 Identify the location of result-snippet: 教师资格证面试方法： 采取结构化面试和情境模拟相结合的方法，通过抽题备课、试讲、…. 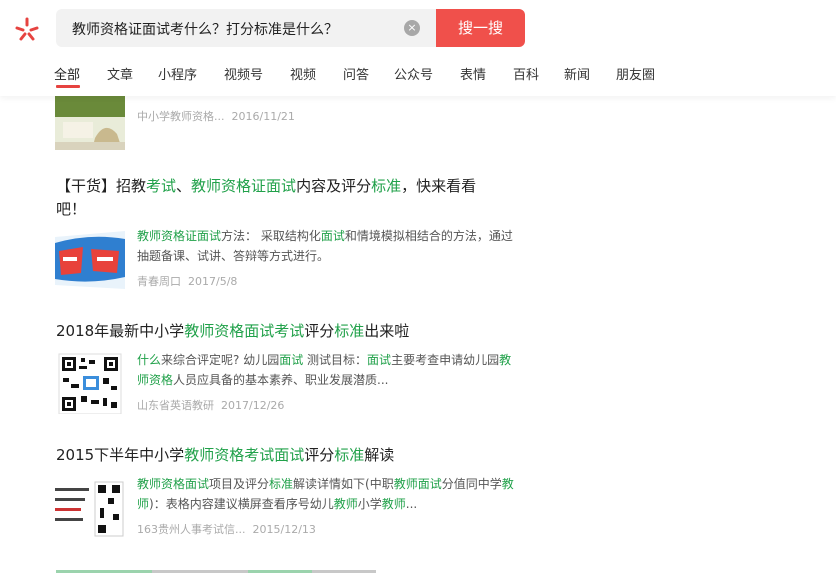
(325, 246).